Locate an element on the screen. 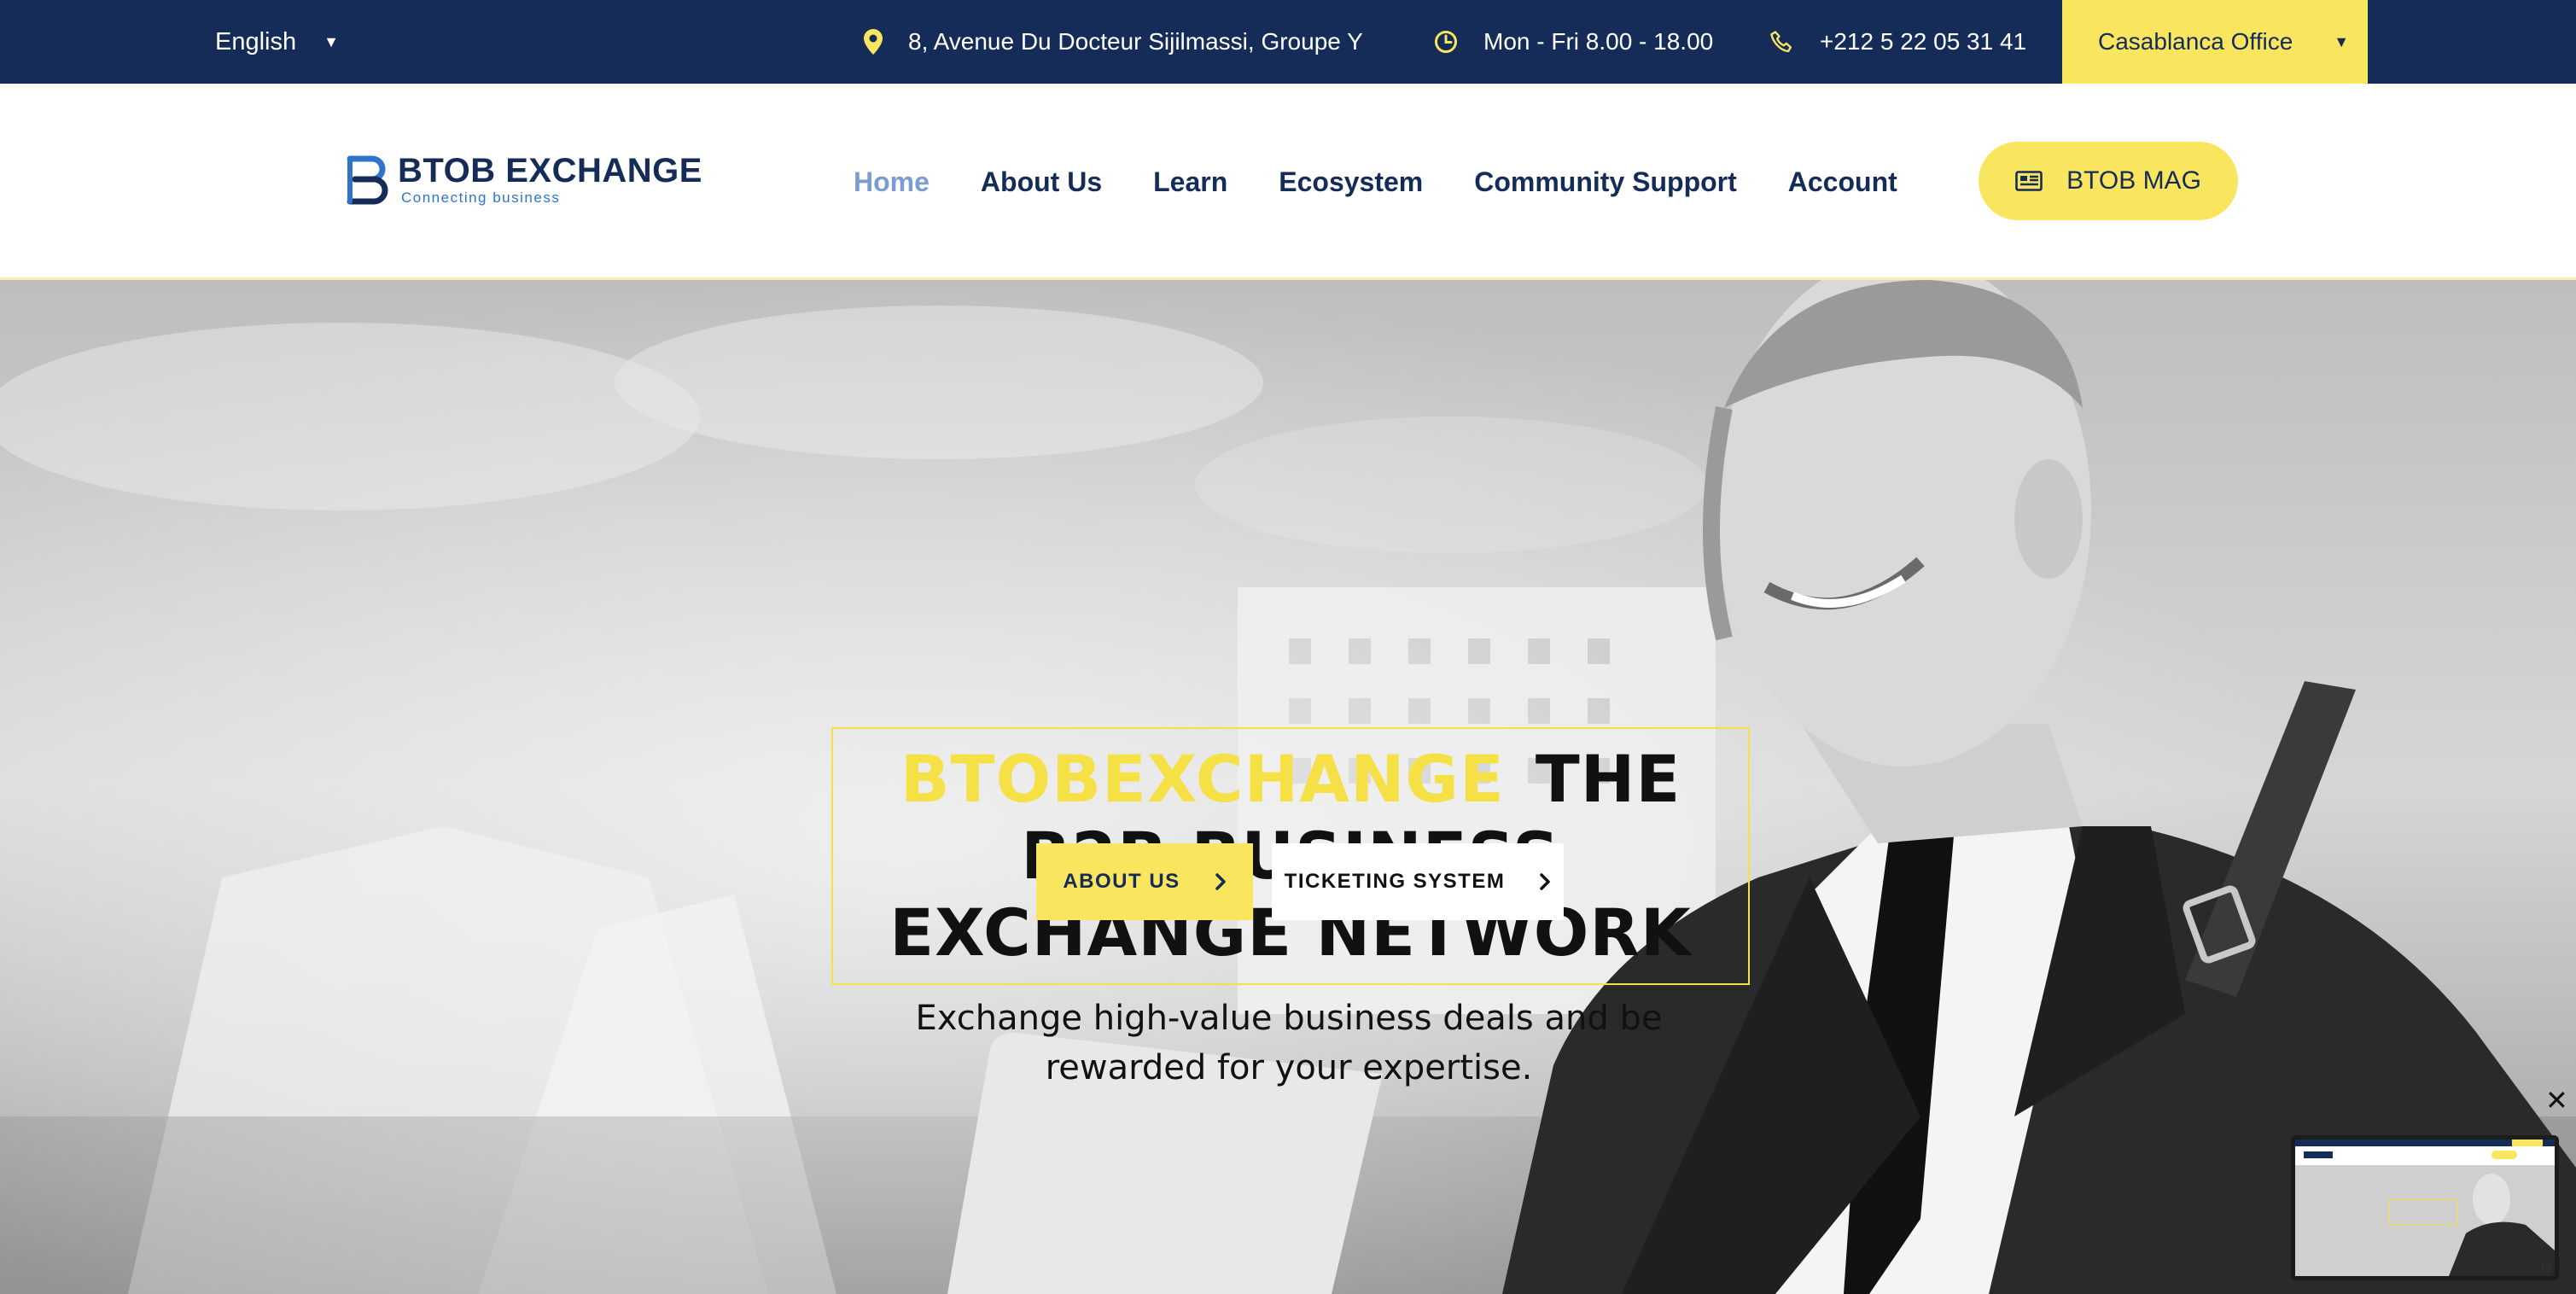  video-preview-widget is located at coordinates (2425, 1207).